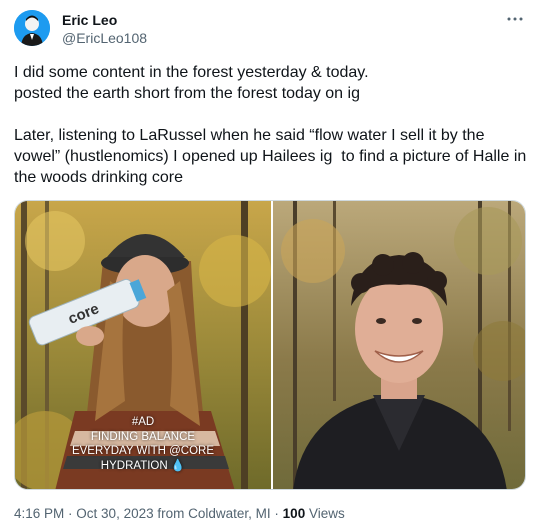 The height and width of the screenshot is (530, 540). Describe the element at coordinates (104, 38) in the screenshot. I see `author-handle: @EricLeo108` at that location.